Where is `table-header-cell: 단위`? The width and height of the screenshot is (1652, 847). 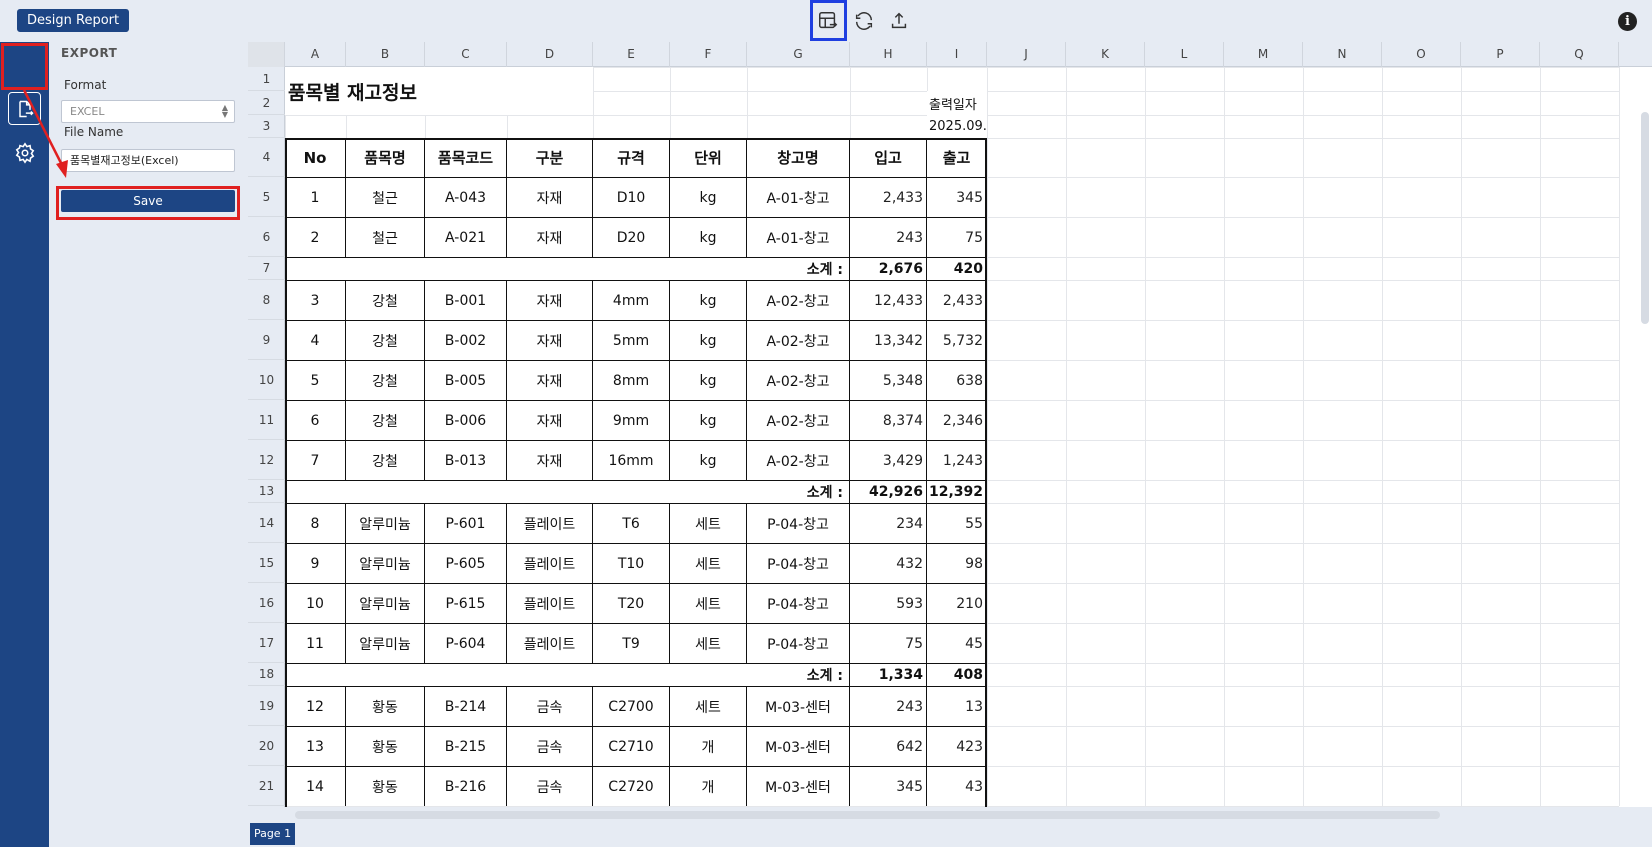 table-header-cell: 단위 is located at coordinates (708, 157).